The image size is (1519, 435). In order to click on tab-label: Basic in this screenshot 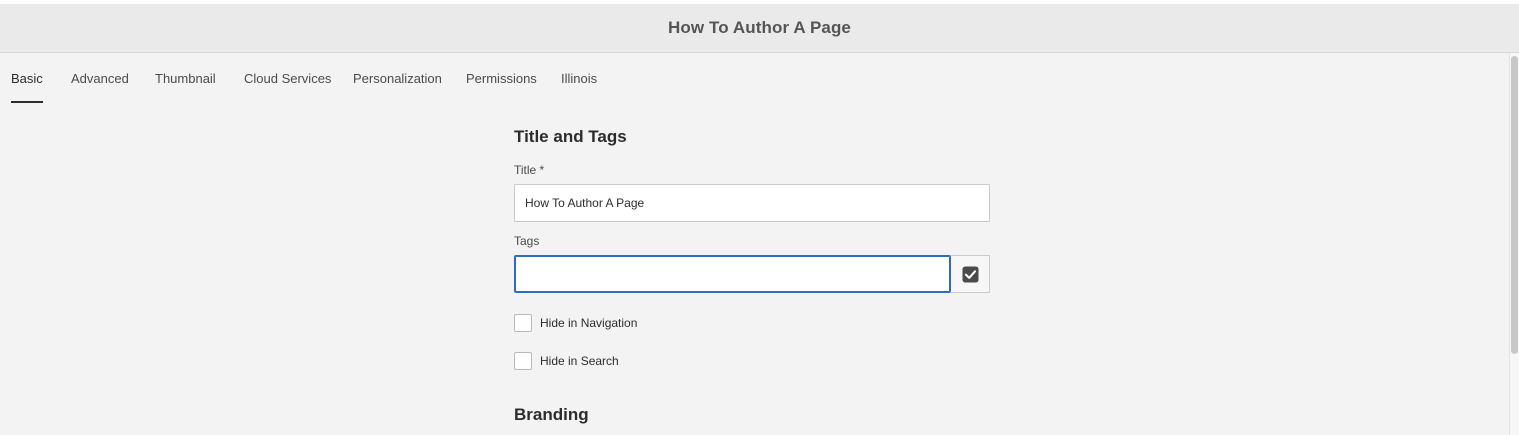, I will do `click(27, 78)`.